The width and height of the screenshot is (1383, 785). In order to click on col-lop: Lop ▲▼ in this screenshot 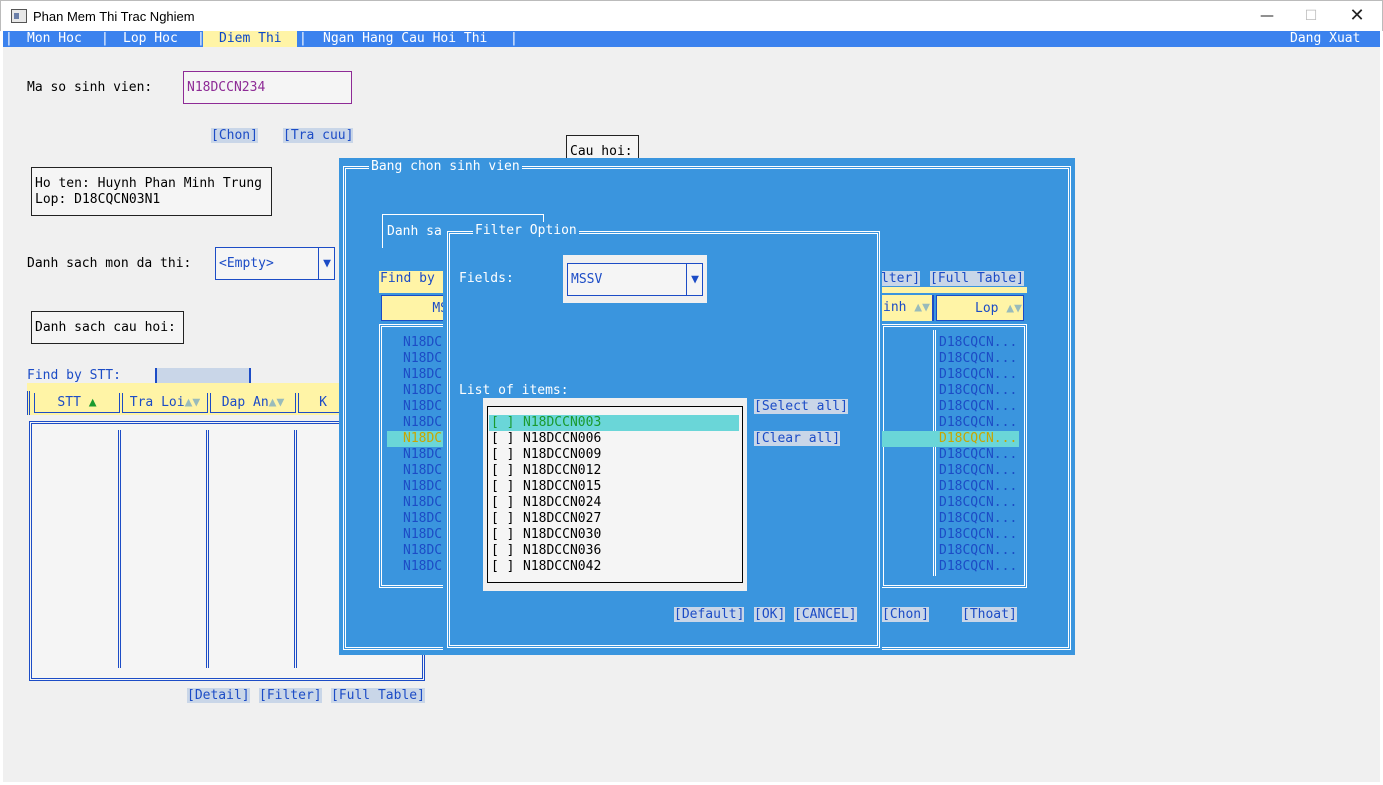, I will do `click(980, 308)`.